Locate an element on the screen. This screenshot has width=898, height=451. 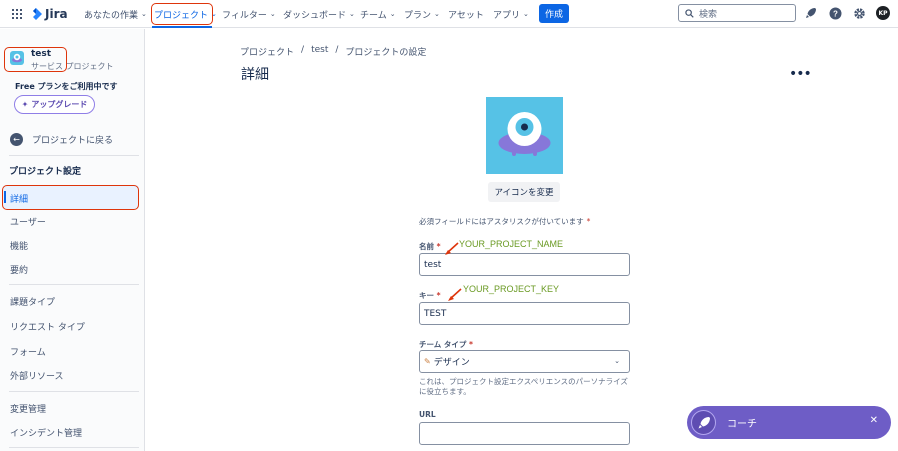
back-to-project-link: ← プロジェクトに戻る is located at coordinates (61, 139).